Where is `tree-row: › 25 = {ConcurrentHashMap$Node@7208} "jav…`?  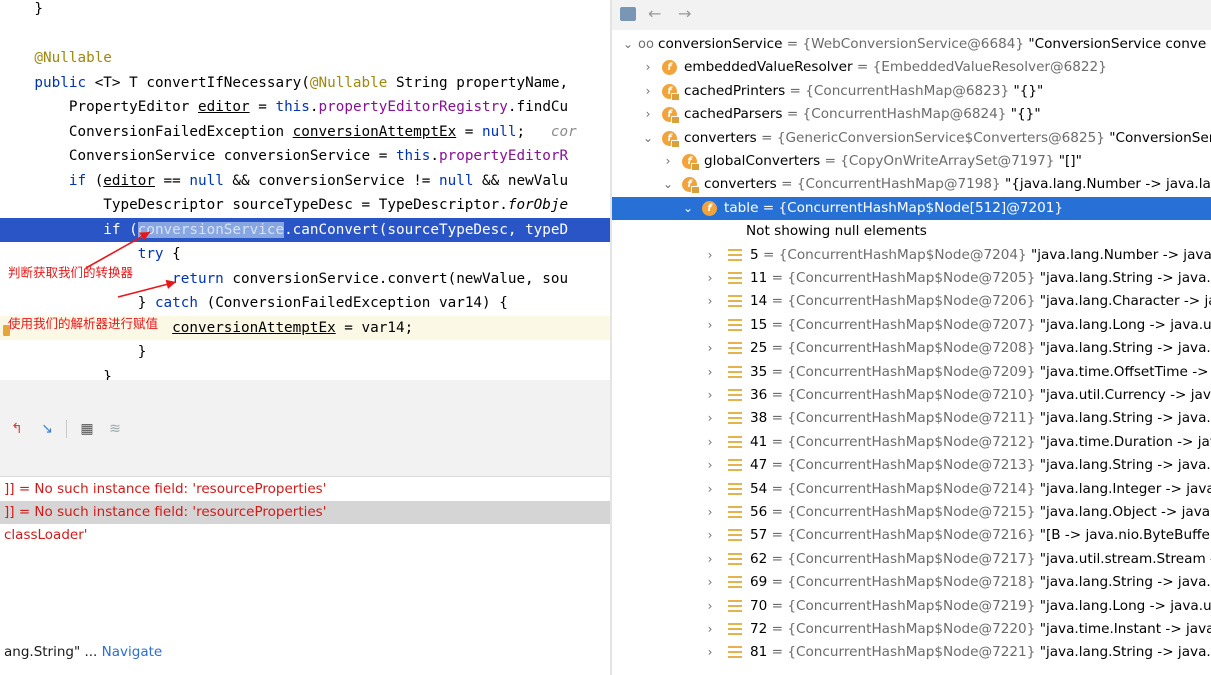
tree-row: › 25 = {ConcurrentHashMap$Node@7208} "jav… is located at coordinates (911, 348).